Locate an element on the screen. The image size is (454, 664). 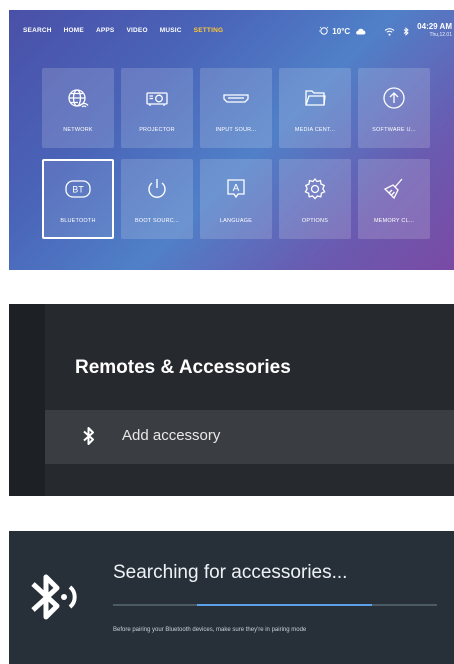
weather: 10°C is located at coordinates (343, 31).